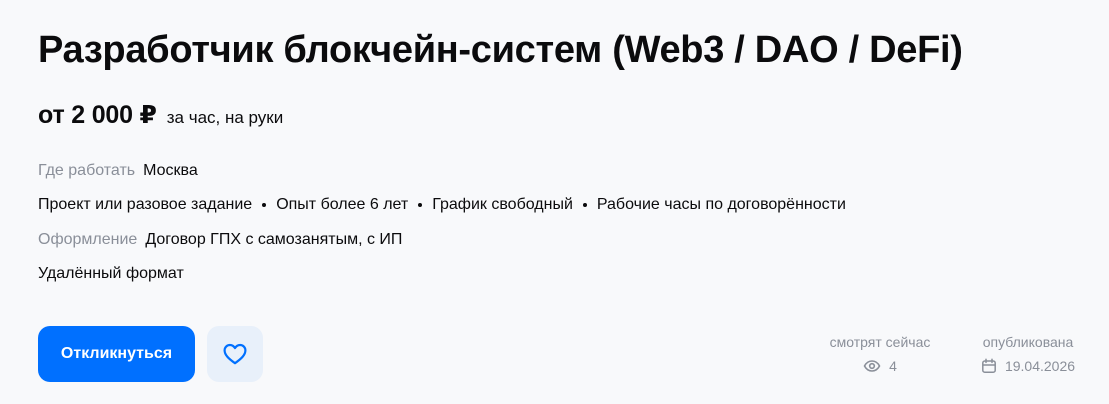 The width and height of the screenshot is (1109, 404). What do you see at coordinates (893, 366) in the screenshot?
I see `watching-count: 4` at bounding box center [893, 366].